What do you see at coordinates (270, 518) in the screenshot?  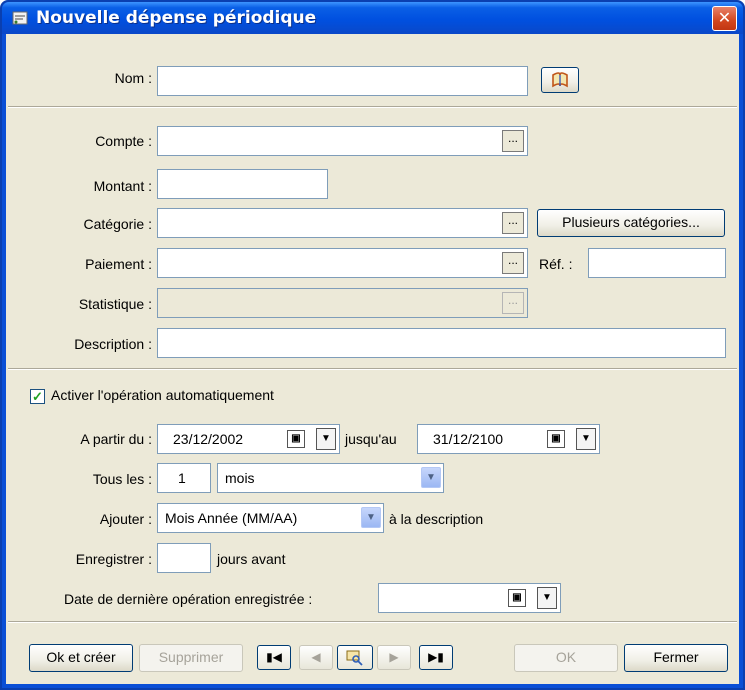 I see `add-format-select: Mois Année (MM/AA) ▼` at bounding box center [270, 518].